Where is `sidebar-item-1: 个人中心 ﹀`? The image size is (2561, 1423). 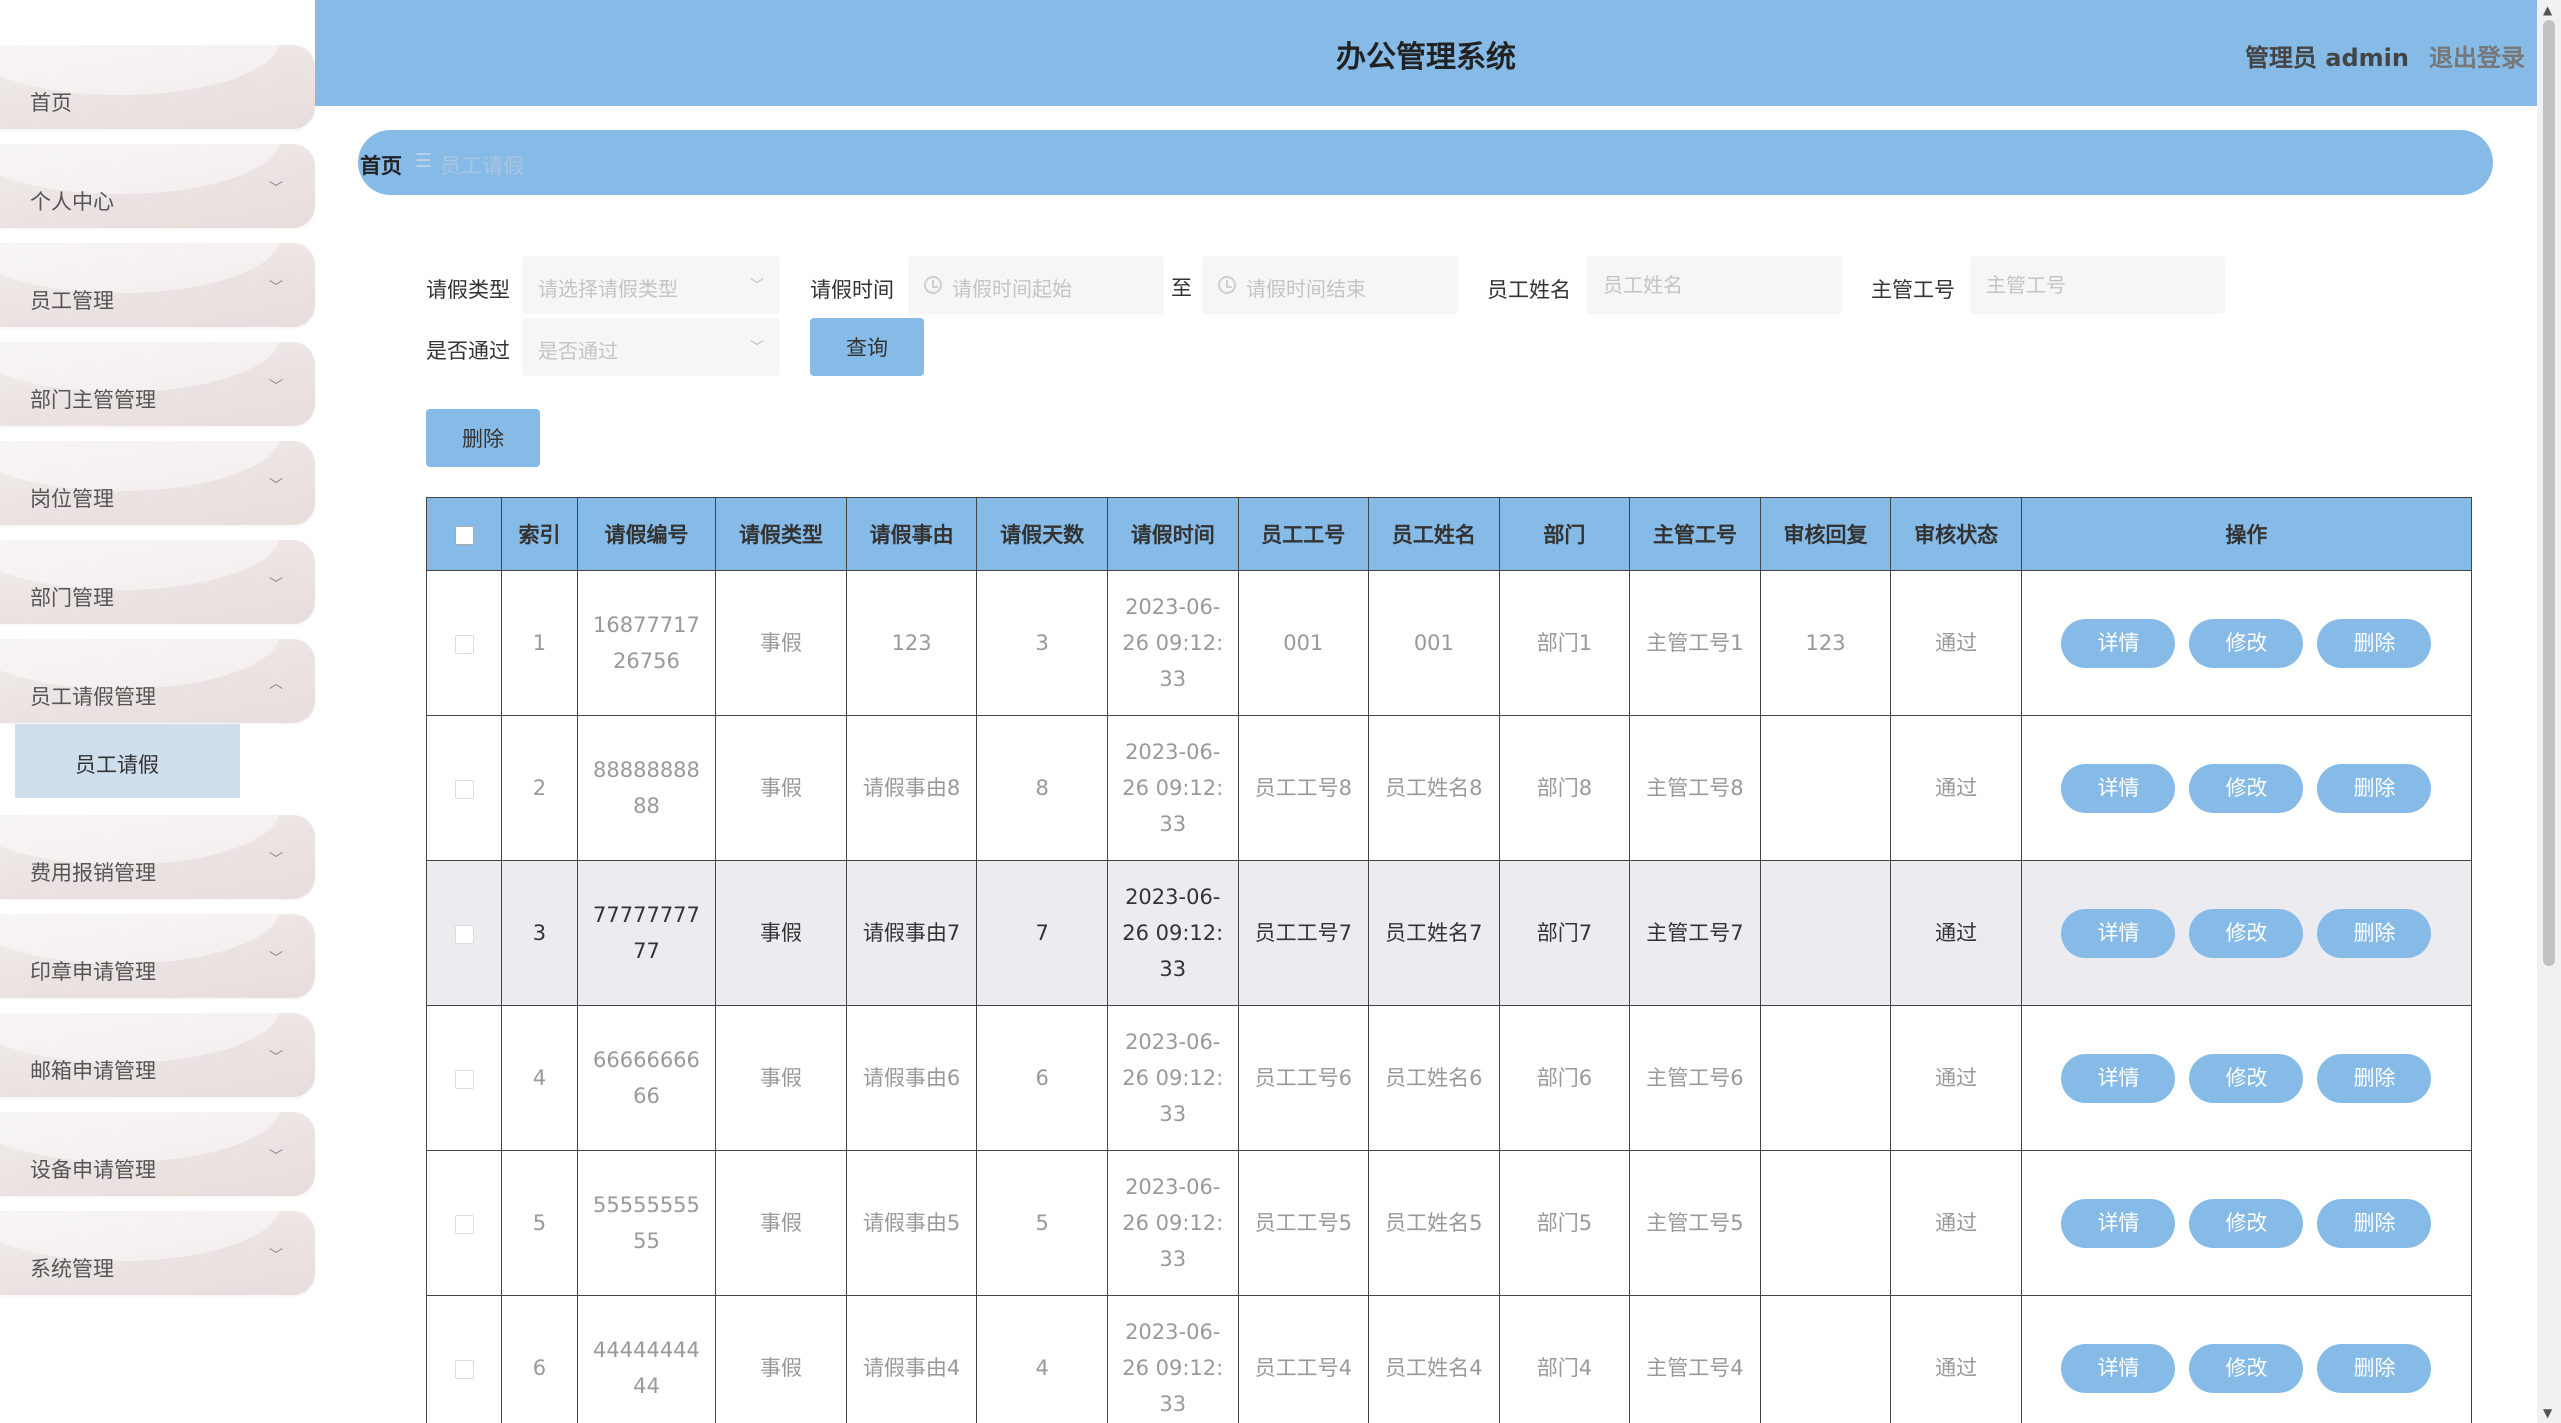
sidebar-item-1: 个人中心 ﹀ is located at coordinates (157, 186).